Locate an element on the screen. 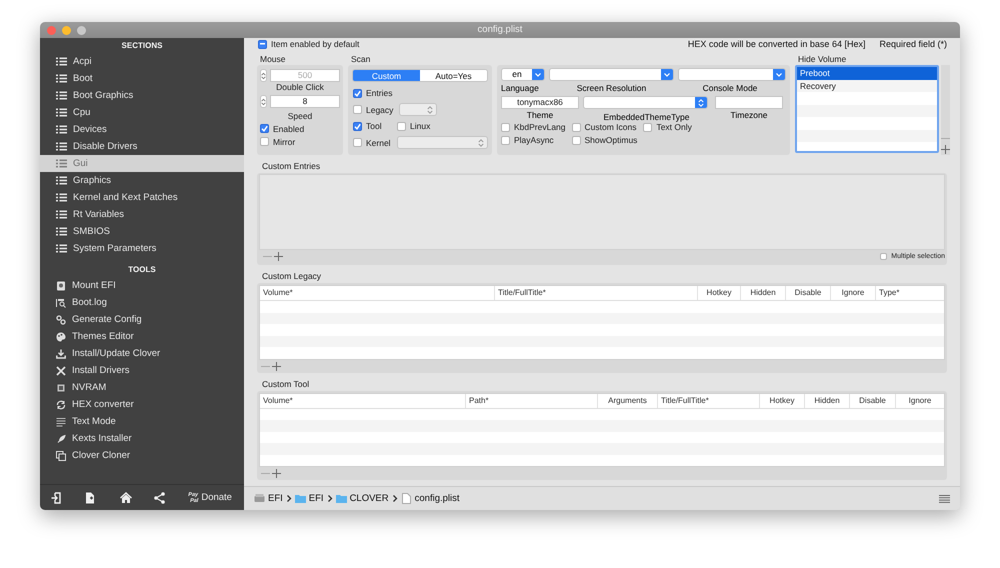  field-label: Language is located at coordinates (520, 88).